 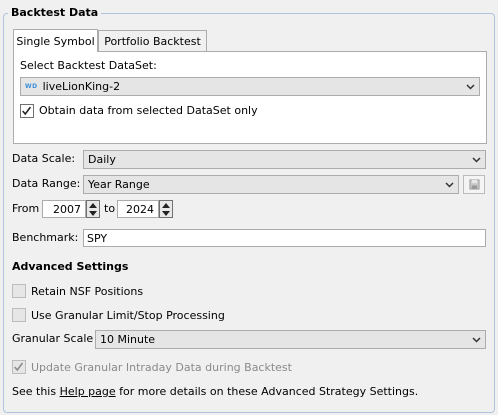 I want to click on advanced-settings-heading: Advanced Settings, so click(x=70, y=266).